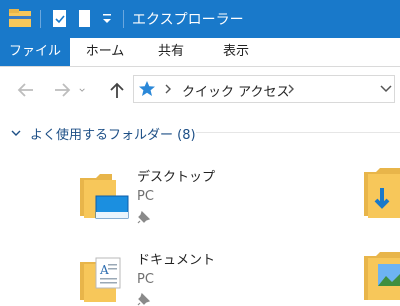 The width and height of the screenshot is (400, 306). I want to click on svg-text: A, so click(104, 270).